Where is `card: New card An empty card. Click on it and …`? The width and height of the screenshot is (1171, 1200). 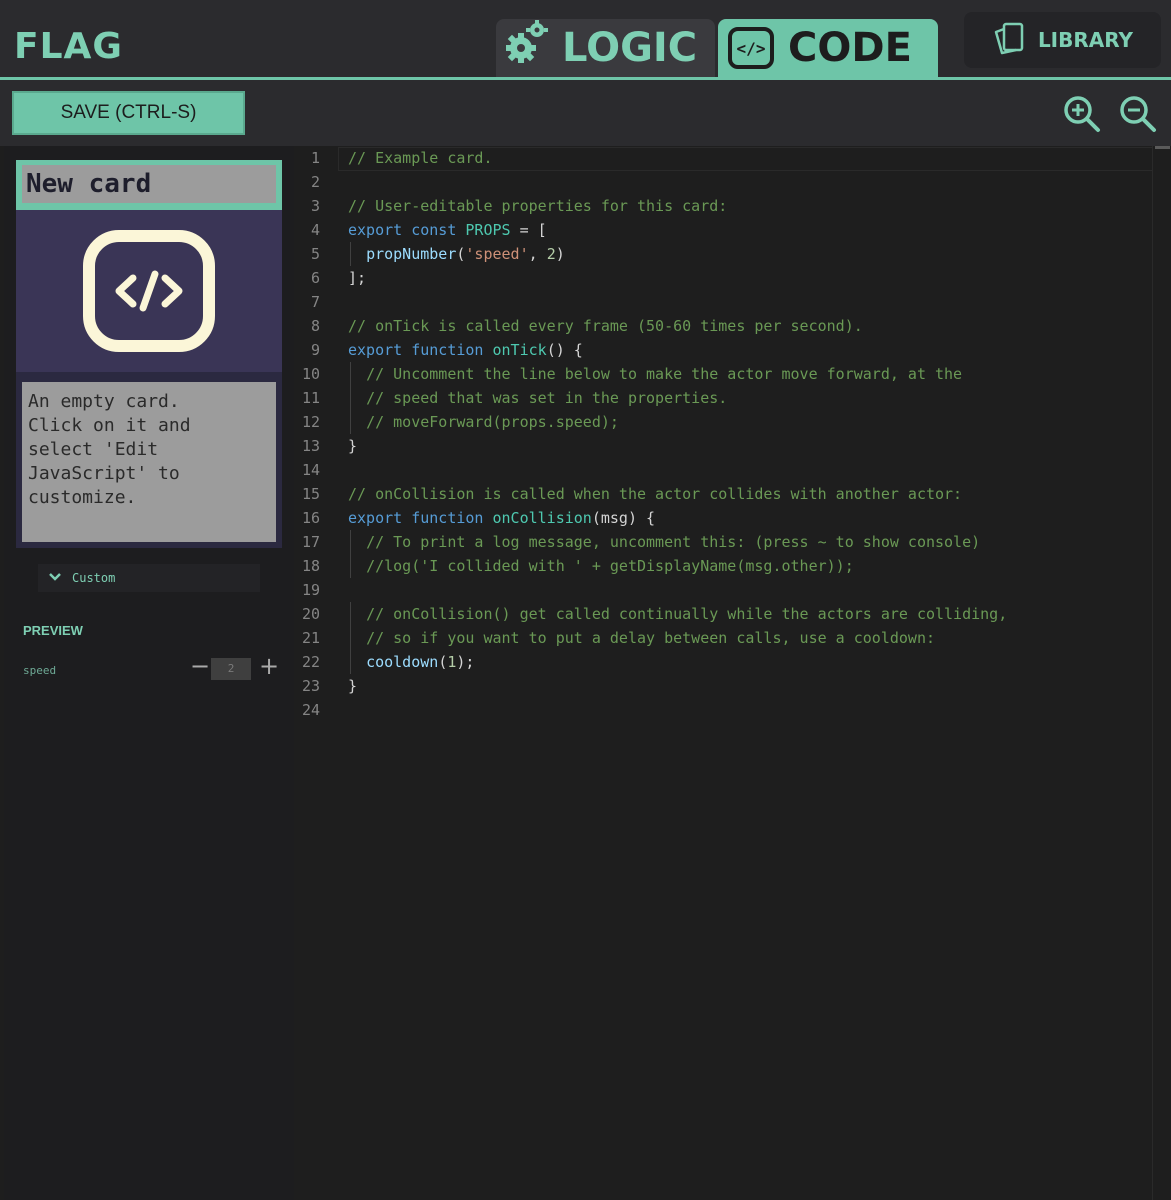 card: New card An empty card. Click on it and … is located at coordinates (149, 354).